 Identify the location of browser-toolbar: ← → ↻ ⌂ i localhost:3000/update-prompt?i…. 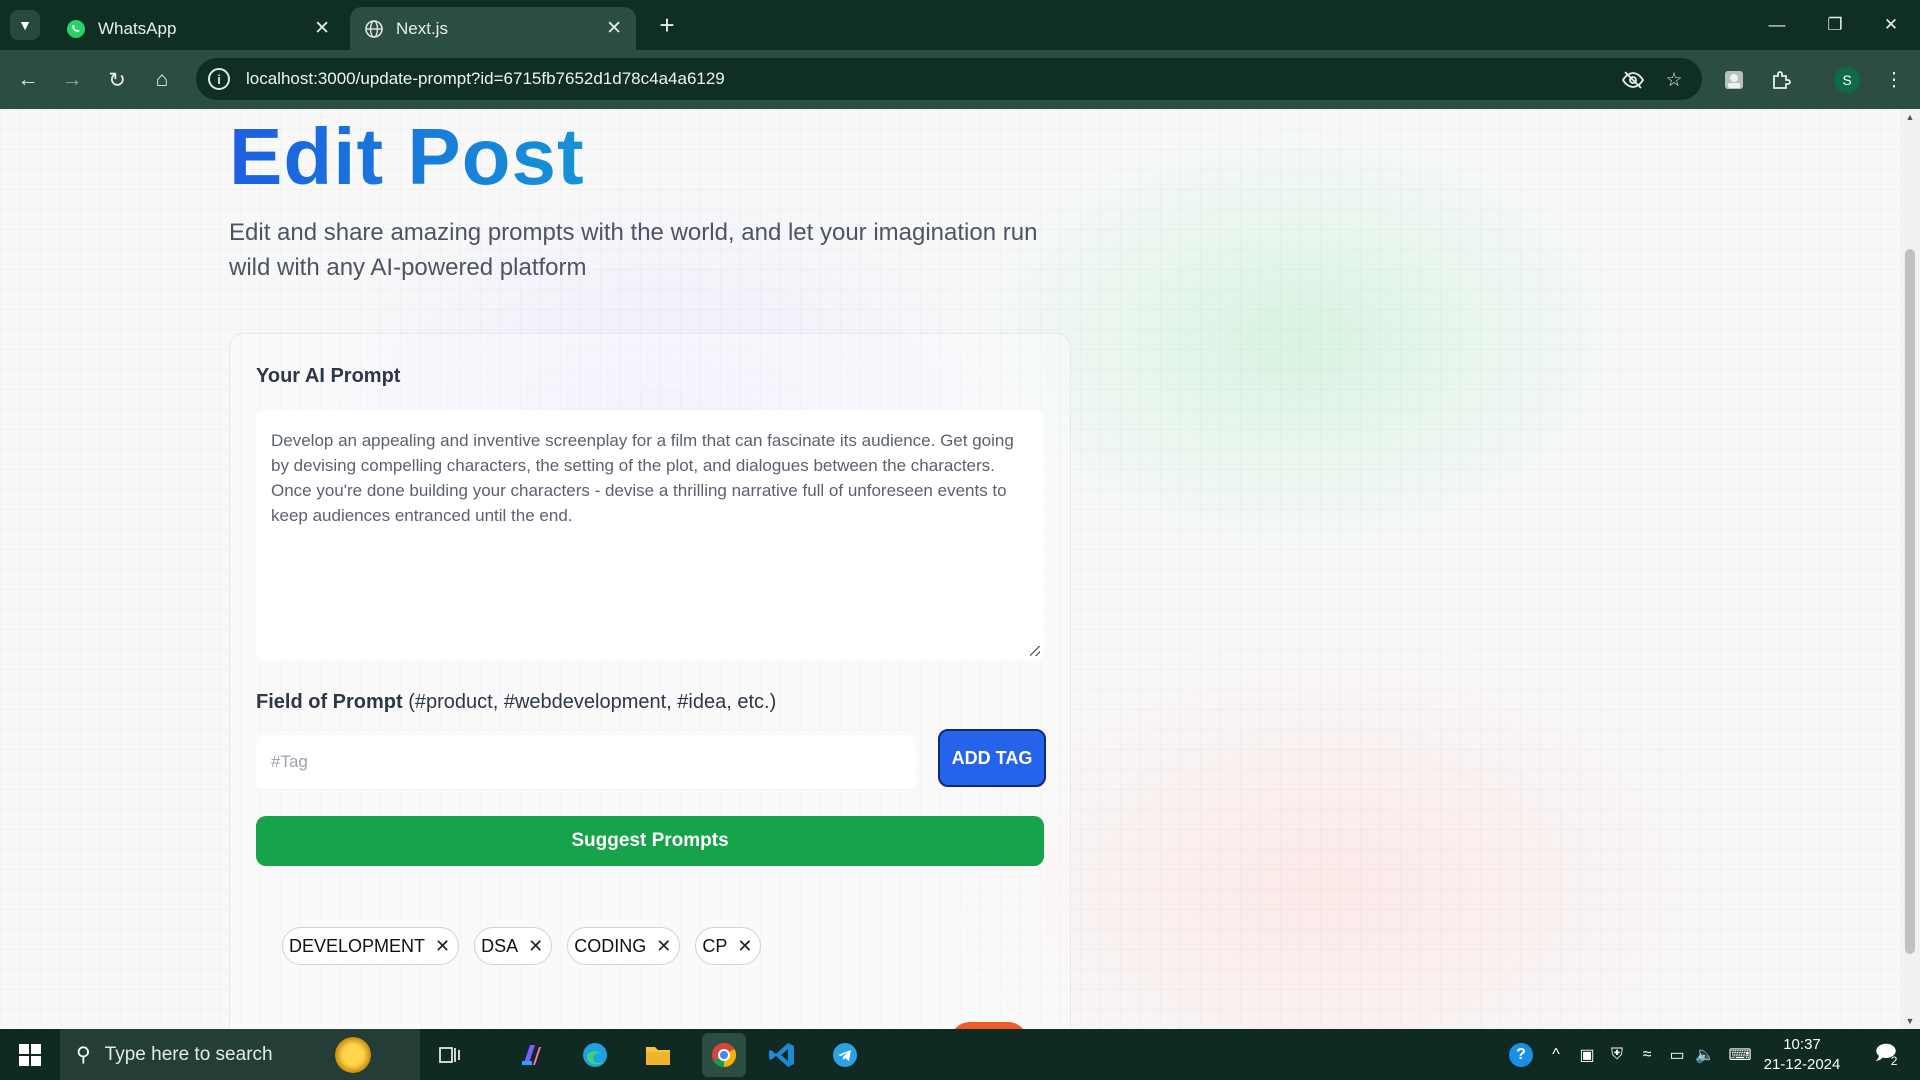
(960, 79).